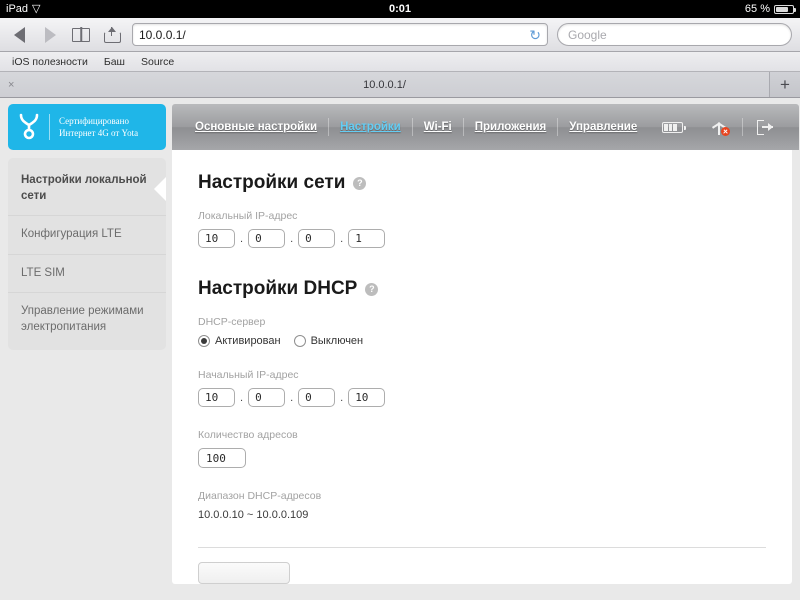  I want to click on forward-arrow-icon, so click(50, 35).